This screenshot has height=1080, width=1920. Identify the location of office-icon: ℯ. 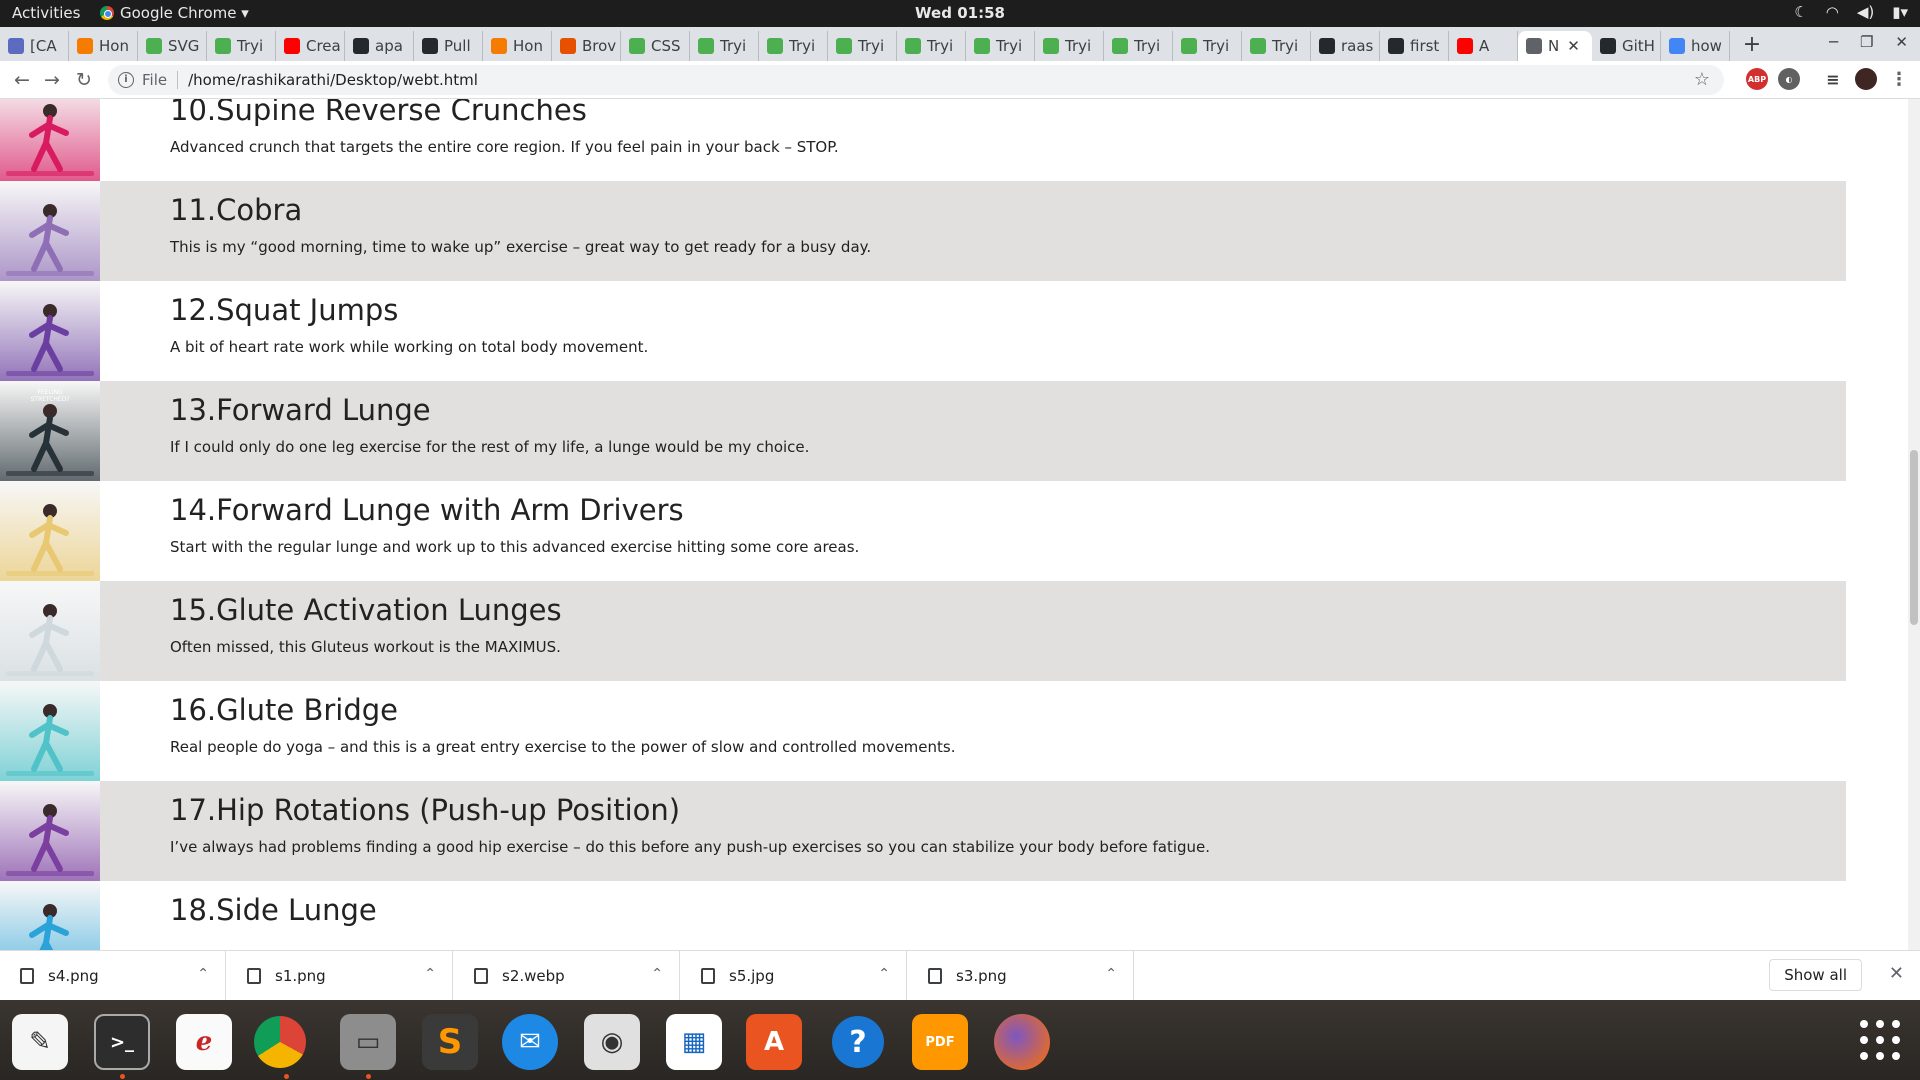
(204, 1042).